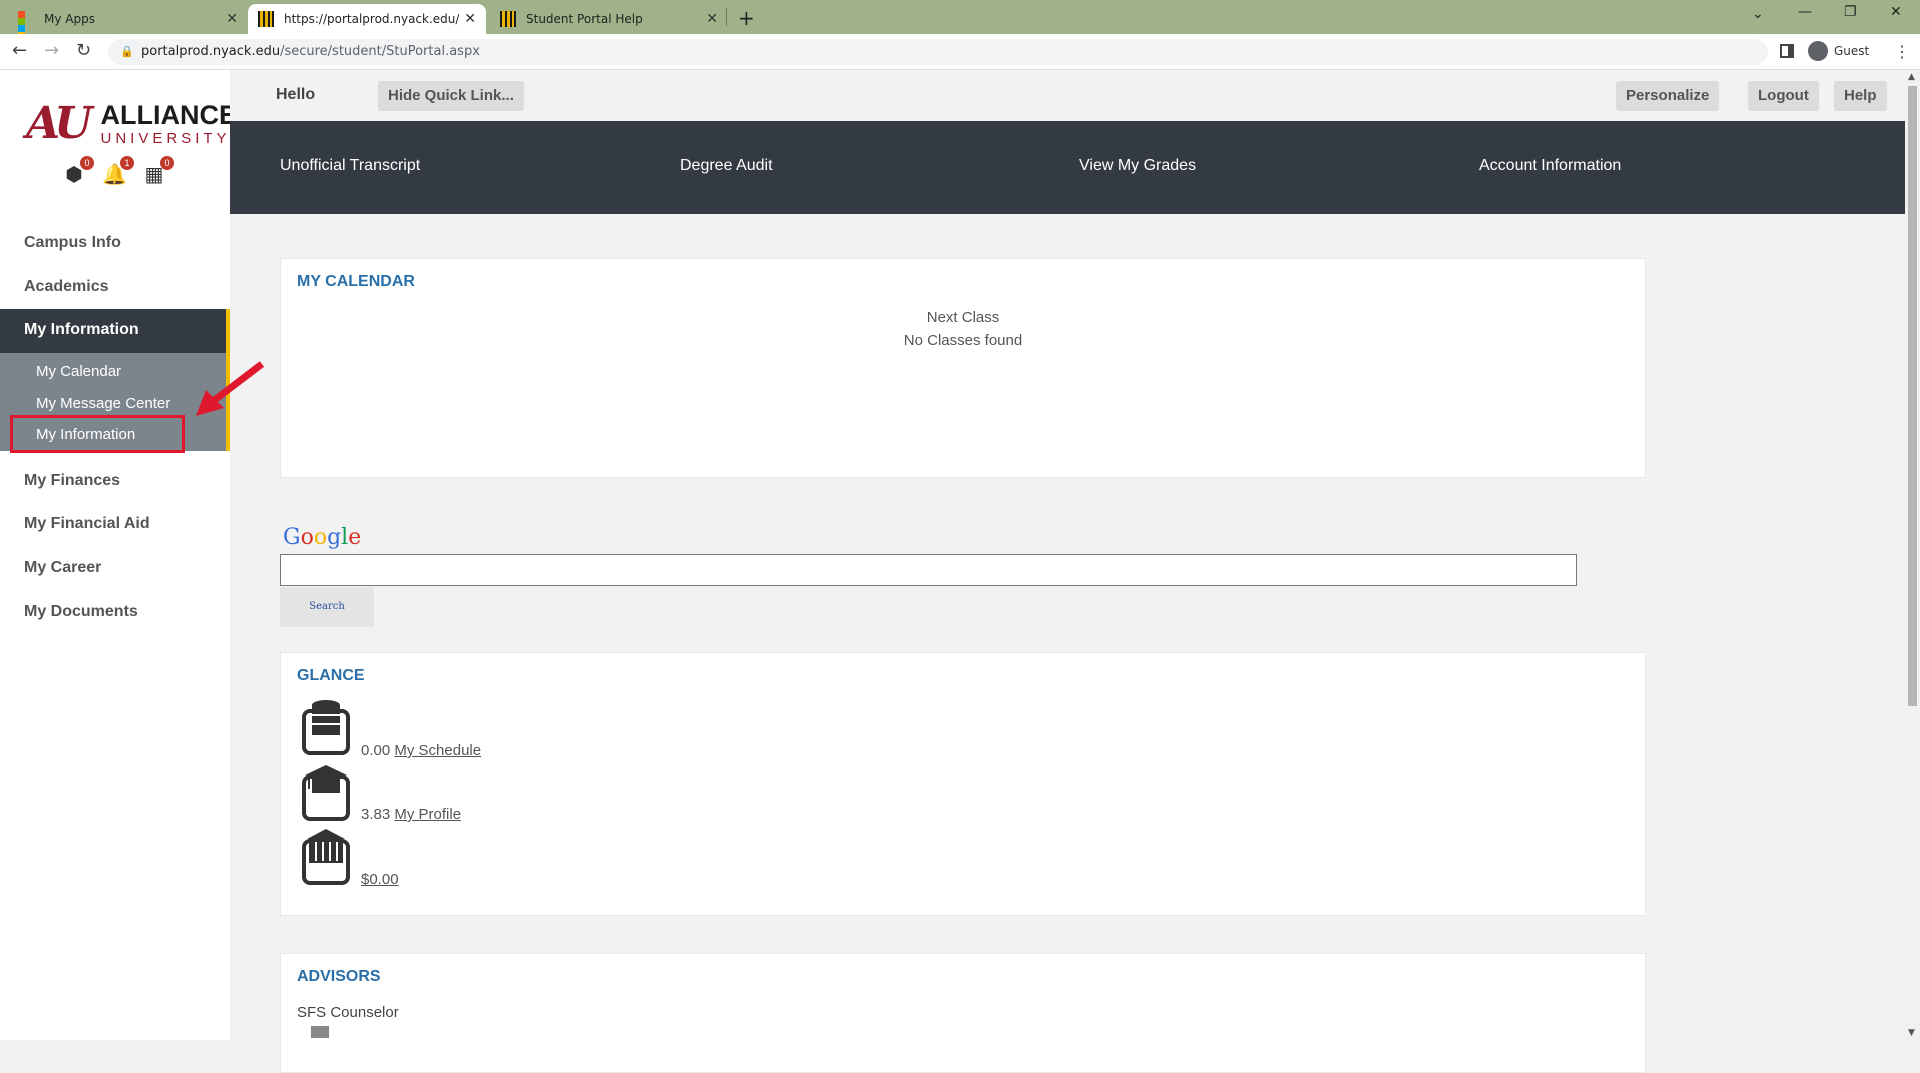  I want to click on annotation-arrow-icon, so click(230, 388).